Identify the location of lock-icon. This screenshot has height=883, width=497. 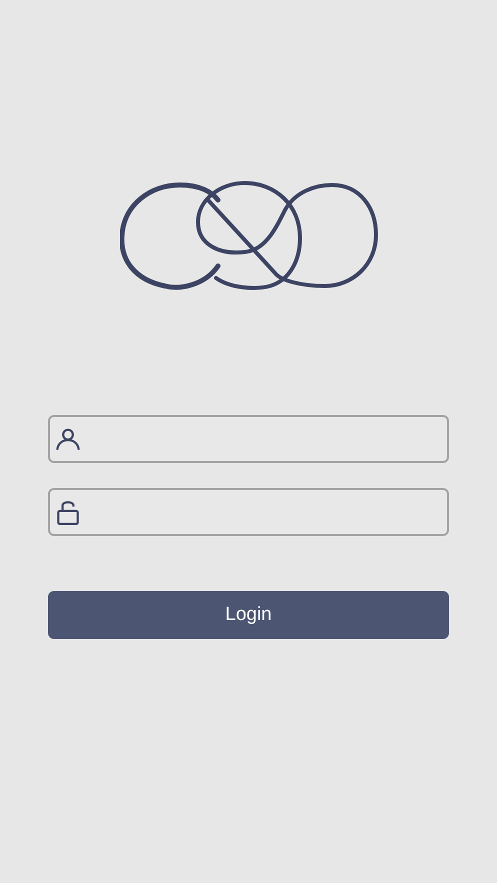
(68, 512).